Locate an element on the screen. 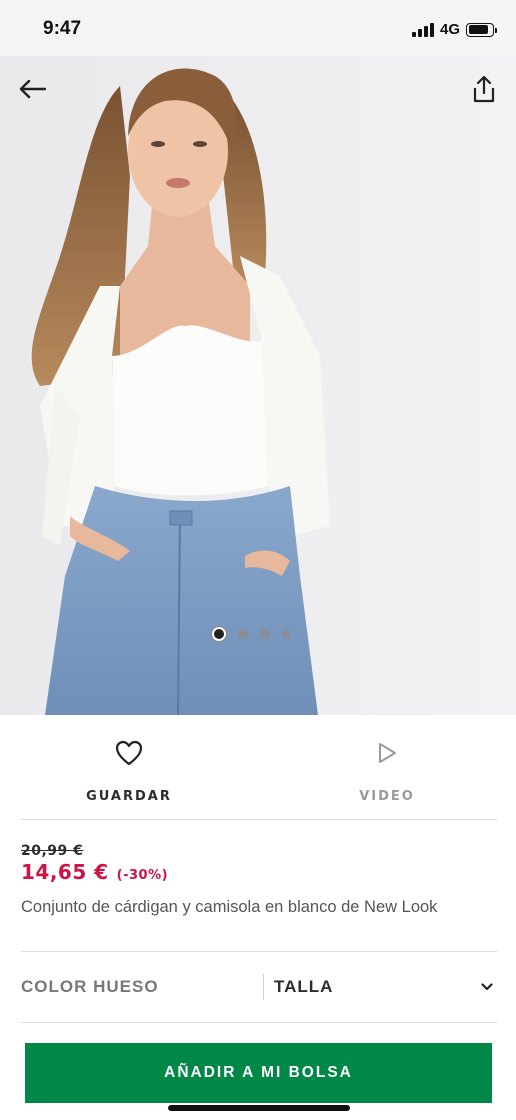  original-price: 20,99 € is located at coordinates (52, 851).